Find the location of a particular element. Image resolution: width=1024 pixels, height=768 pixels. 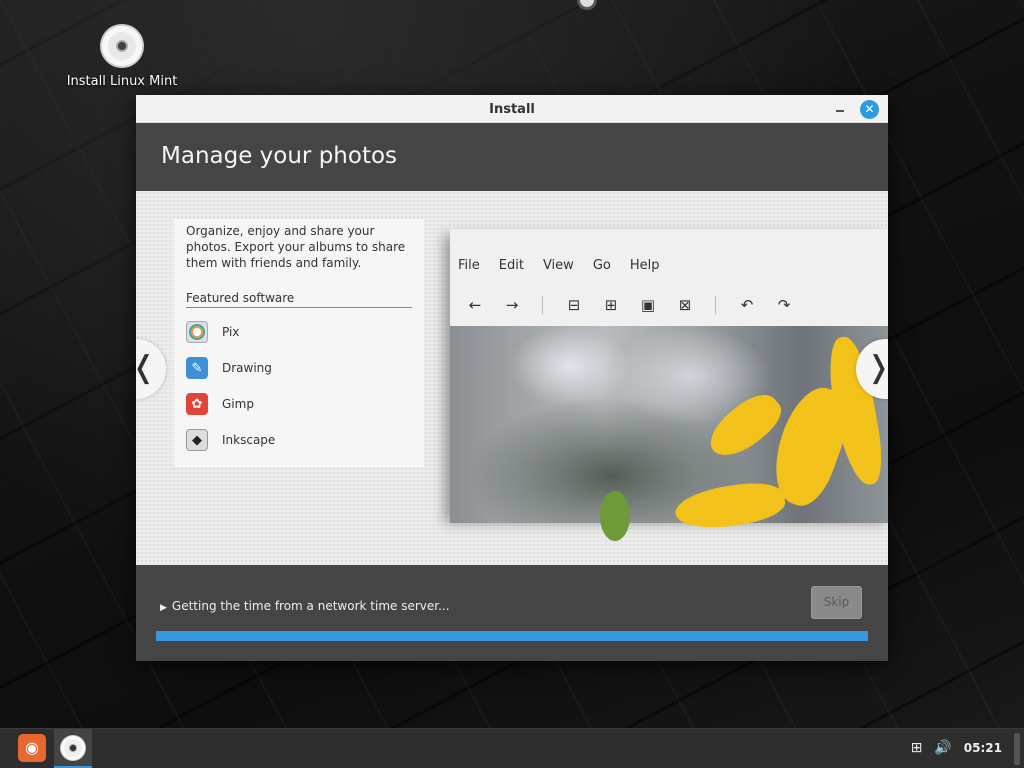

lily-photo is located at coordinates (669, 433).